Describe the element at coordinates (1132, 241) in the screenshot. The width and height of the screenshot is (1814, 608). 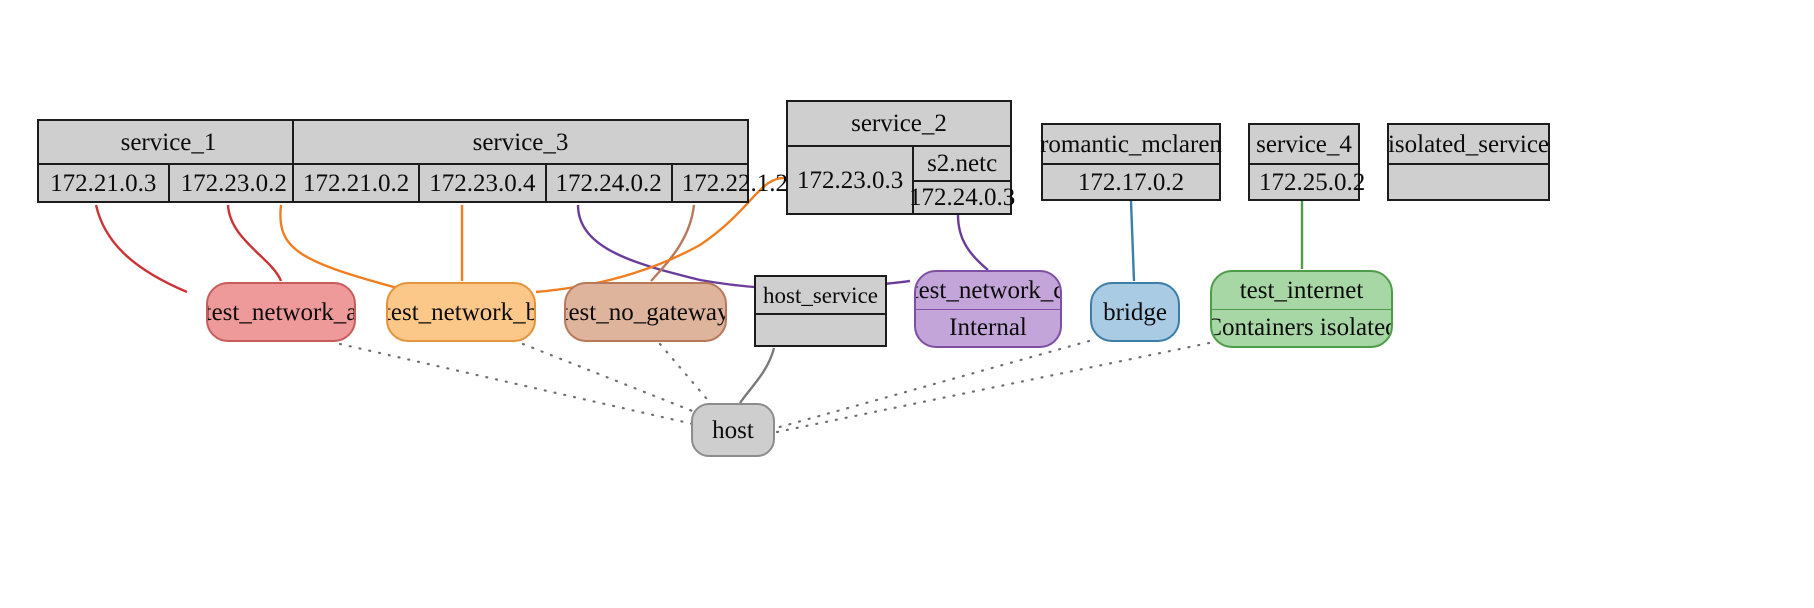
I see `edge-romantic-mclaren-to-bridge` at that location.